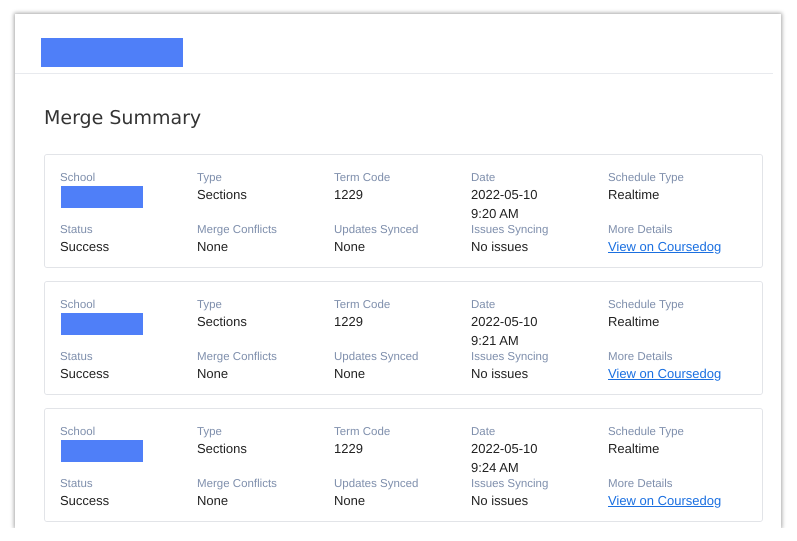 This screenshot has width=797, height=541. I want to click on page-title: Merge Summary, so click(123, 118).